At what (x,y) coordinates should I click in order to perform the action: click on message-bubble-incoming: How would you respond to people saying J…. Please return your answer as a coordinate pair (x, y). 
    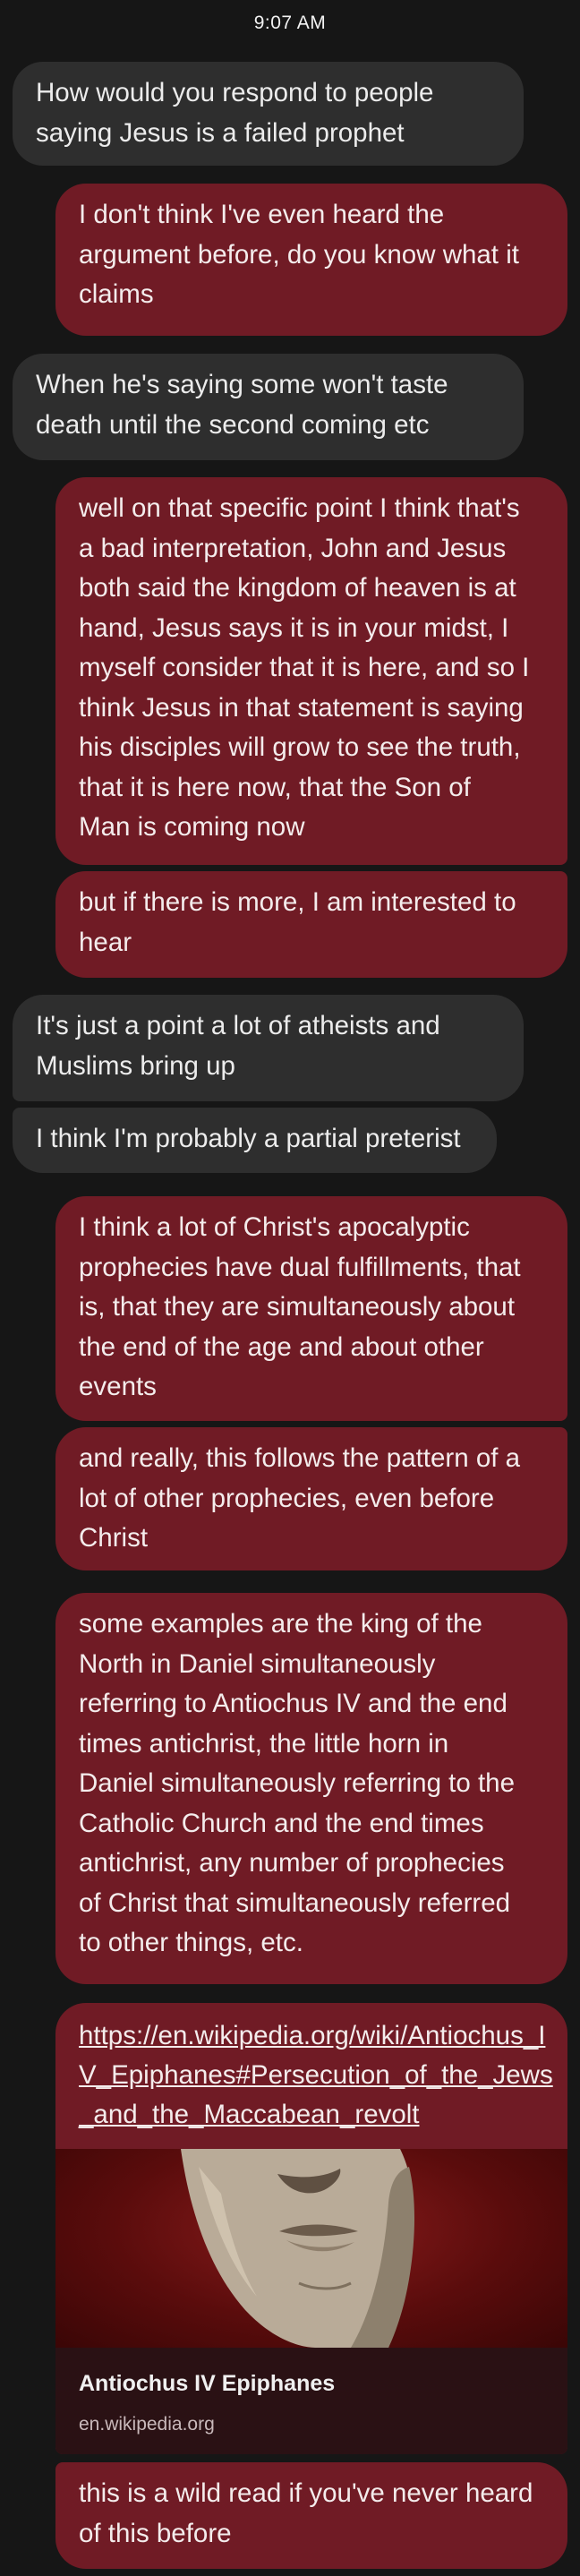
    Looking at the image, I should click on (268, 114).